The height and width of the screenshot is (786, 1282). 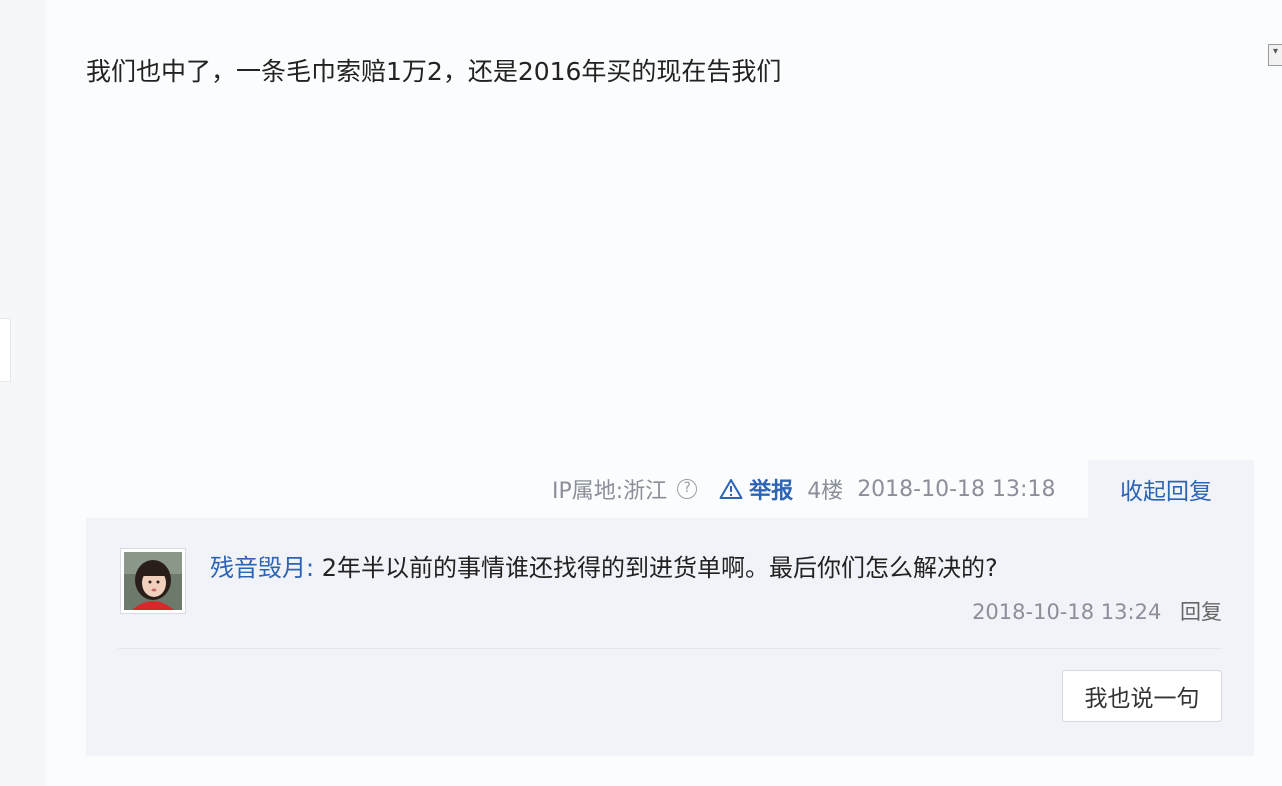 I want to click on post-footer: IP属地:浙江 ? 举报 4楼 2018-10-18 13:18, so click(x=803, y=489).